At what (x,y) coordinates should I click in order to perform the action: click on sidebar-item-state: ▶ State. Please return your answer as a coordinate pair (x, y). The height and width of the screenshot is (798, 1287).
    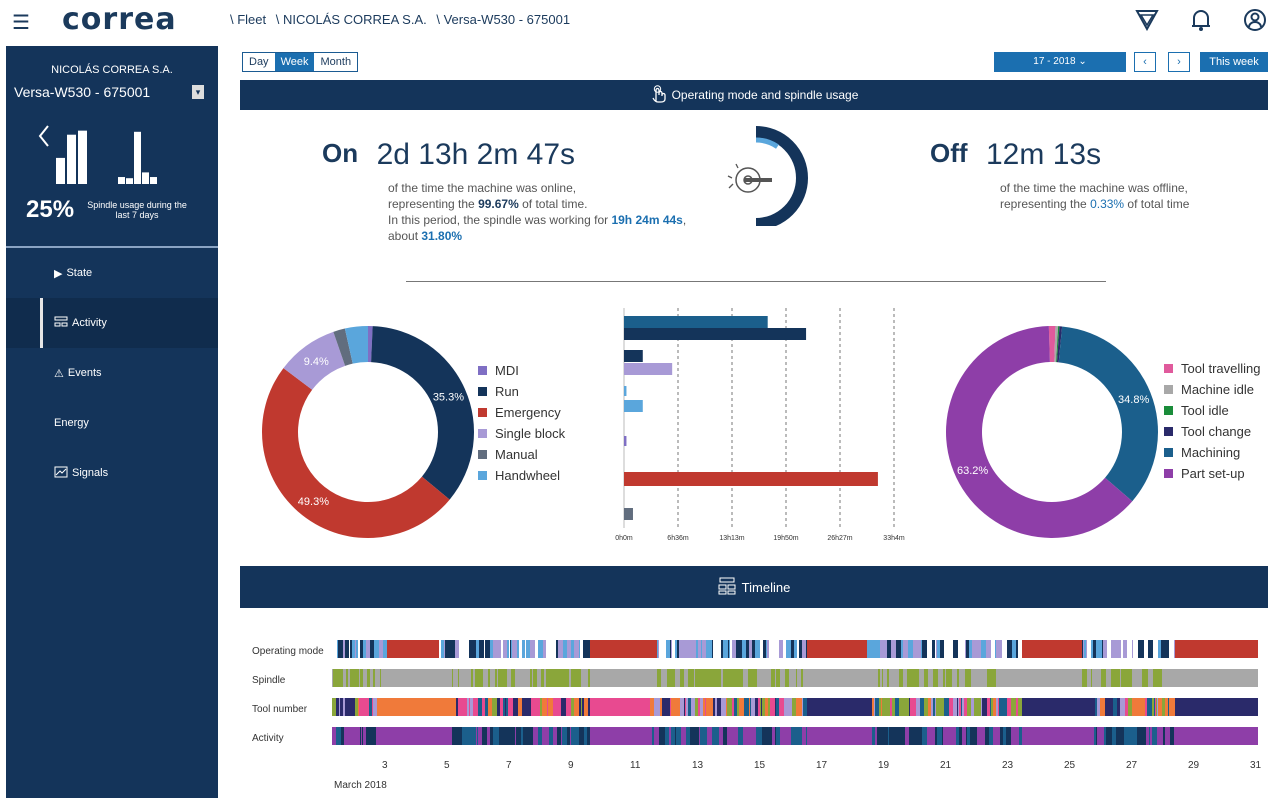
    Looking at the image, I should click on (112, 273).